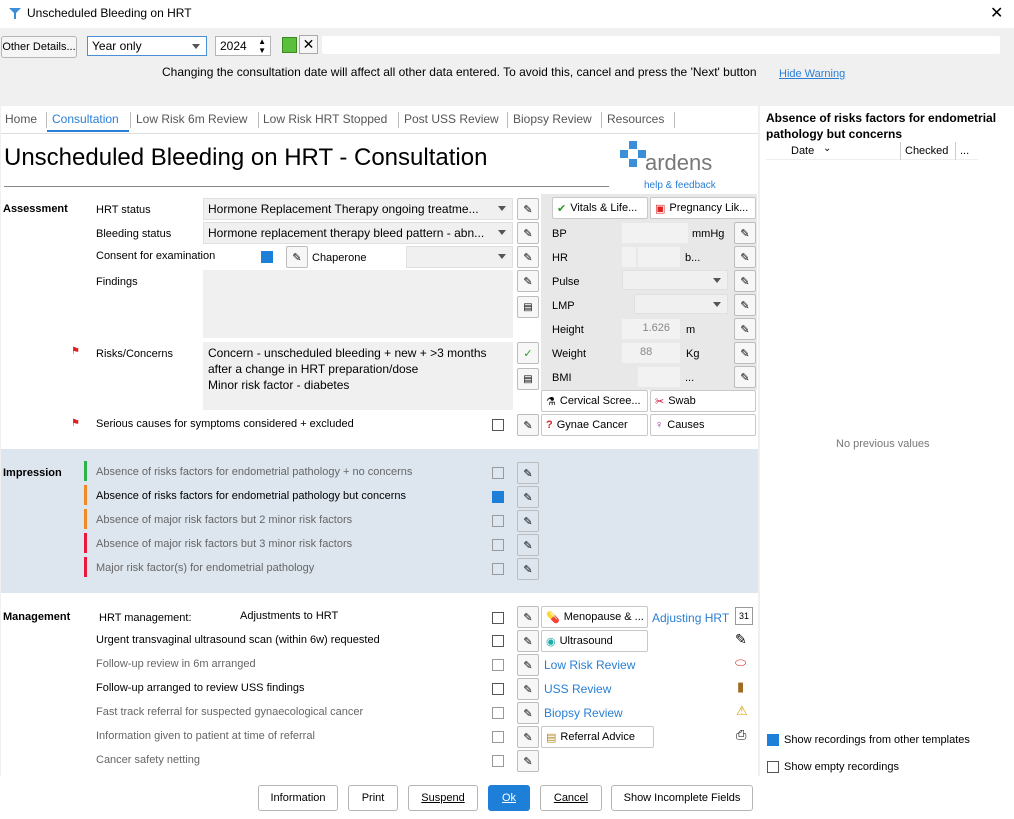 Image resolution: width=1014 pixels, height=819 pixels. What do you see at coordinates (827, 148) in the screenshot?
I see `chevron-down-icon: ⌄` at bounding box center [827, 148].